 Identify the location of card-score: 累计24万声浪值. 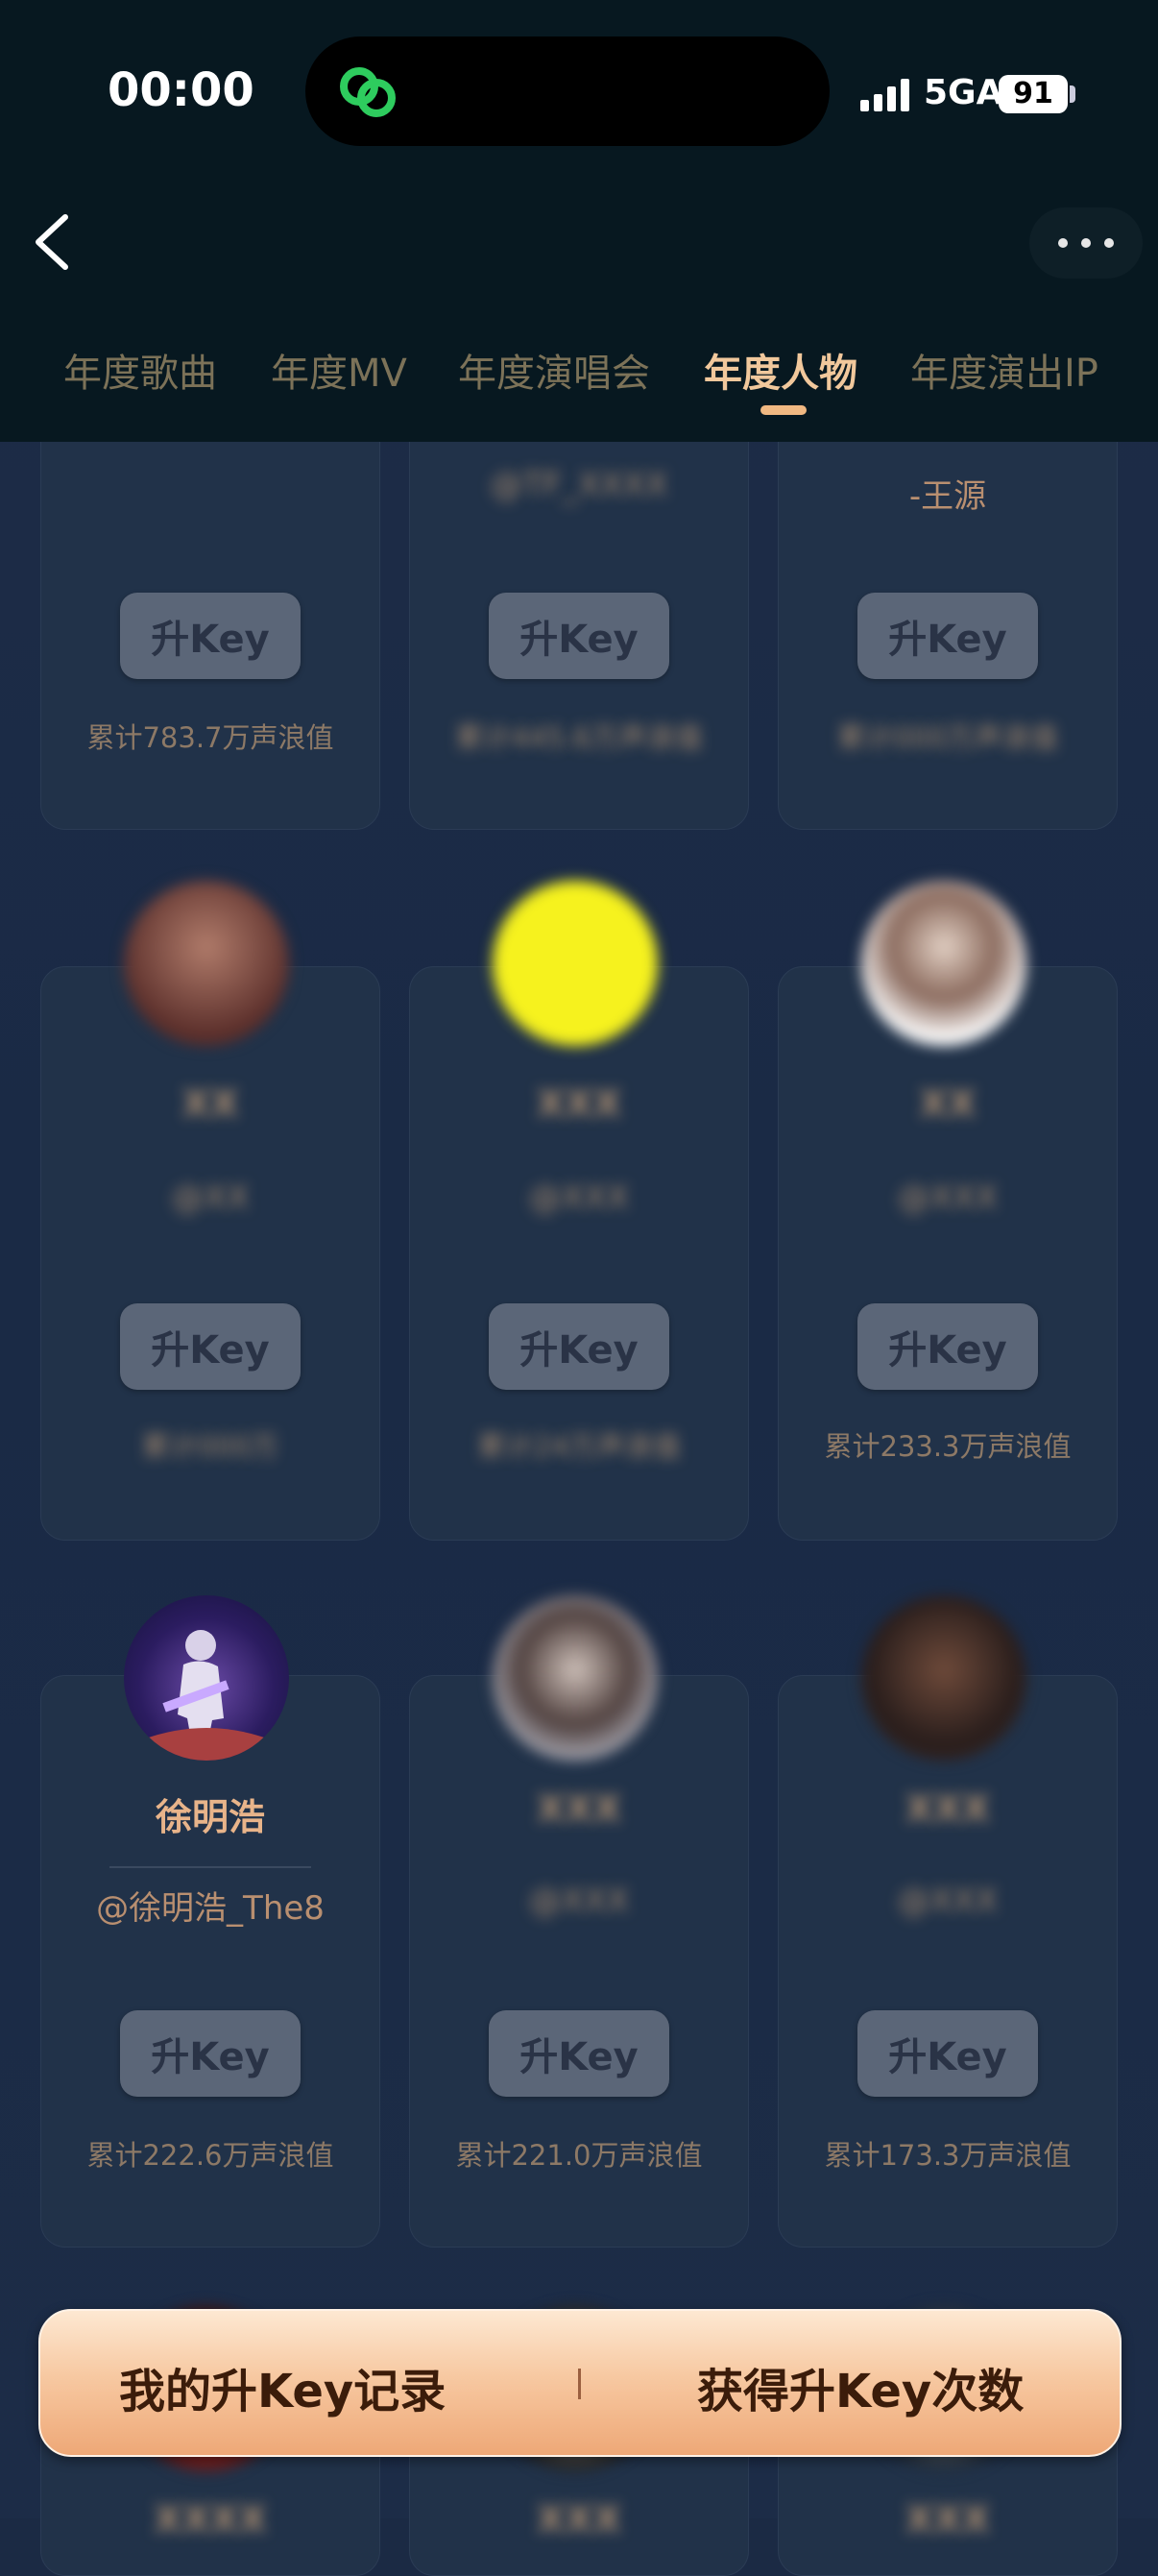
(579, 1446).